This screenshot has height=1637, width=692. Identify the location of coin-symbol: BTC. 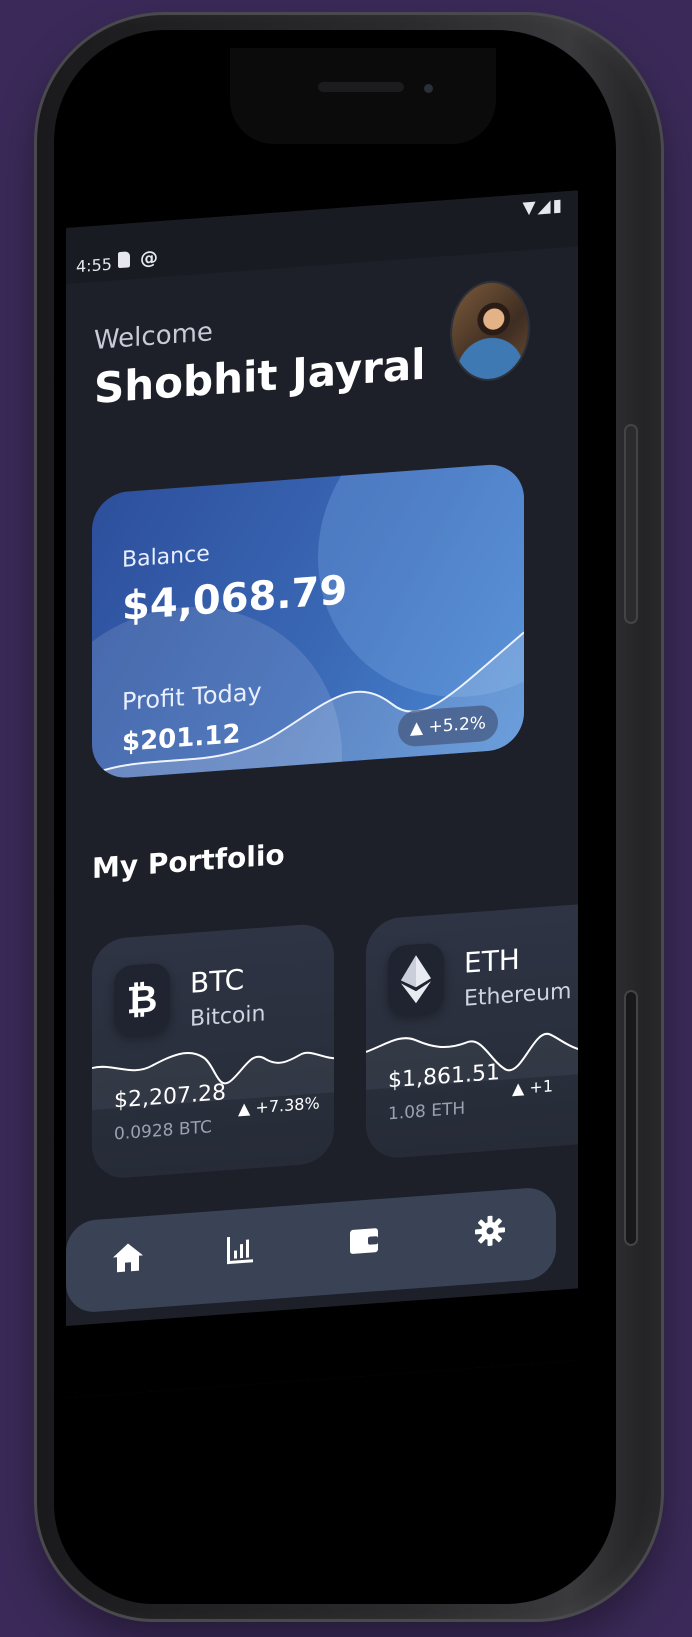
(217, 981).